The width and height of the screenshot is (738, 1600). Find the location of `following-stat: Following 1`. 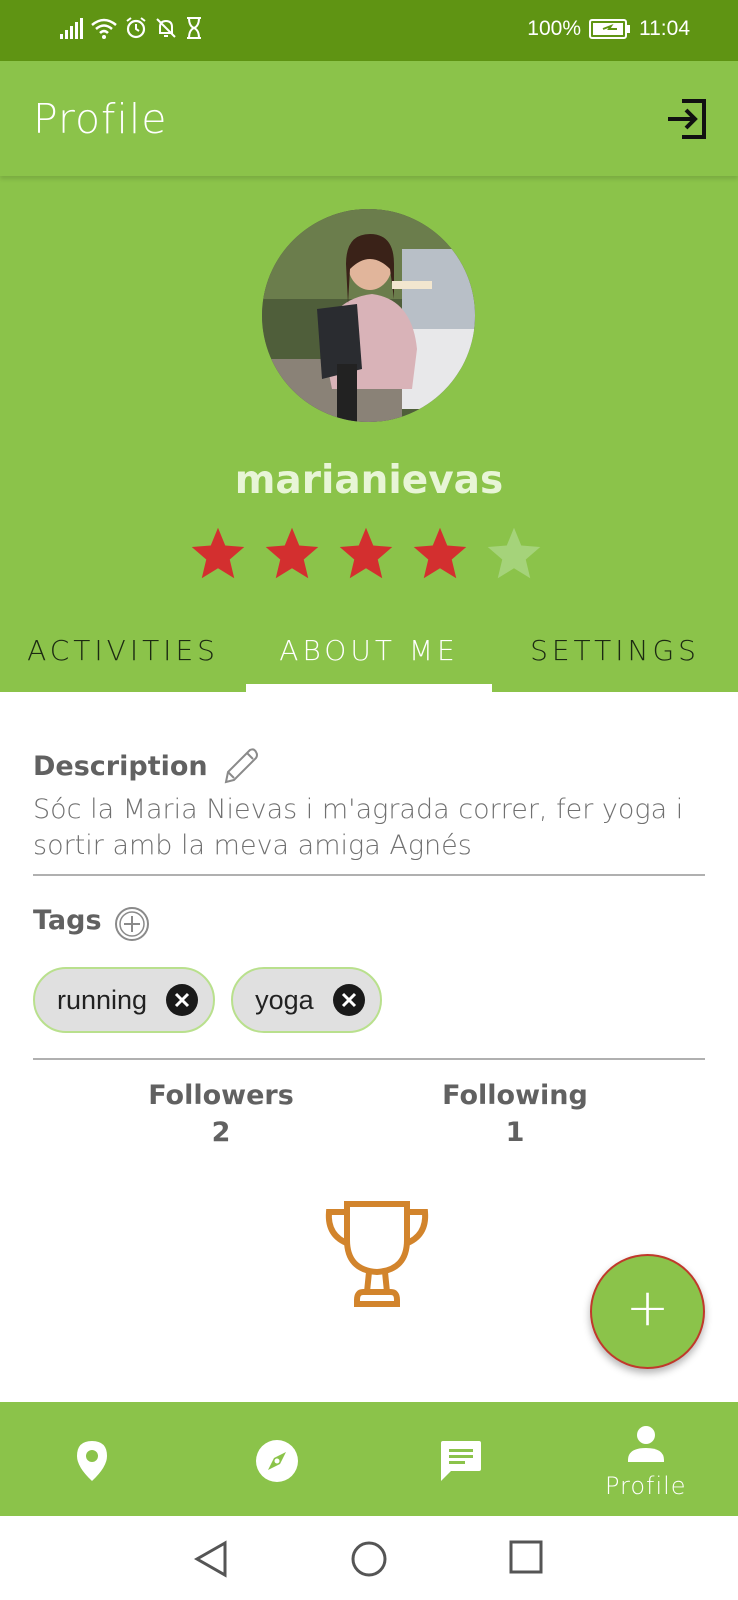

following-stat: Following 1 is located at coordinates (515, 1114).